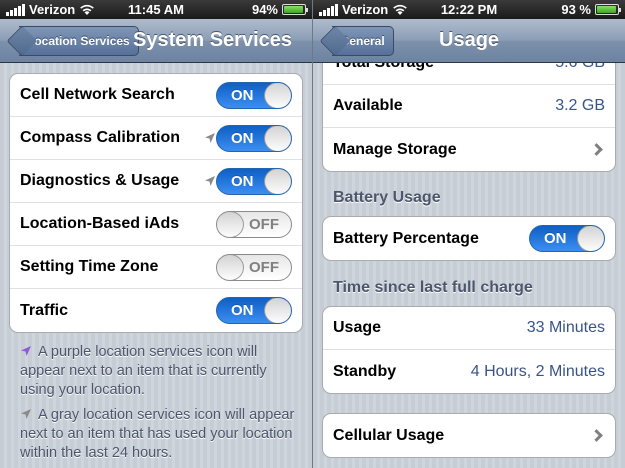 This screenshot has height=468, width=625. I want to click on row-label: Compass Calibration, so click(100, 137).